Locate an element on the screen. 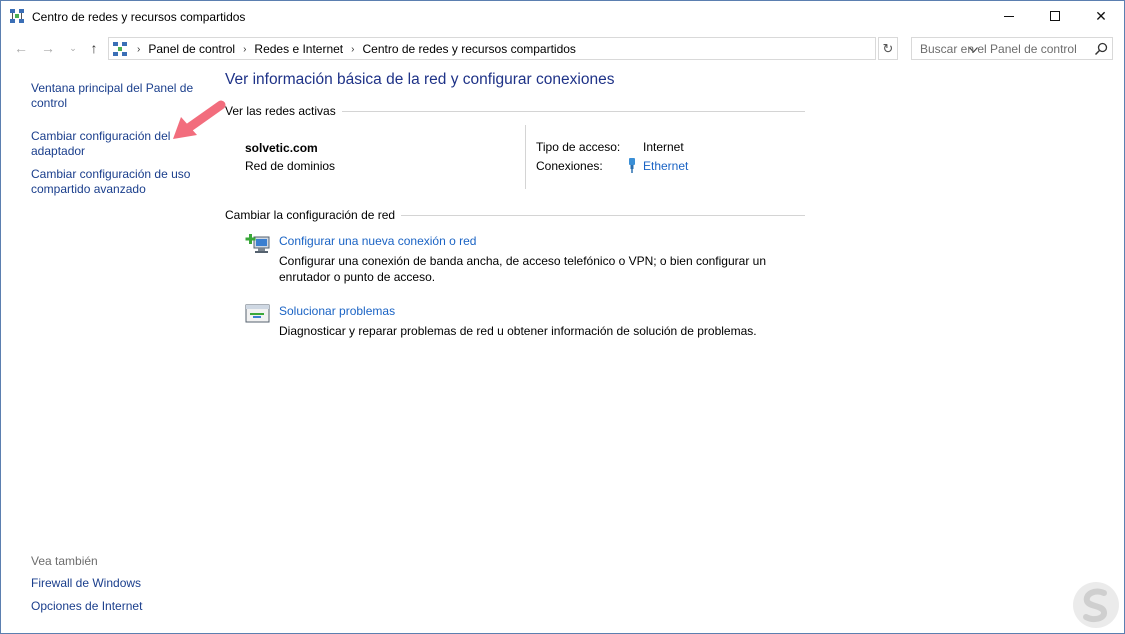 This screenshot has width=1125, height=634. maximize-button is located at coordinates (1055, 16).